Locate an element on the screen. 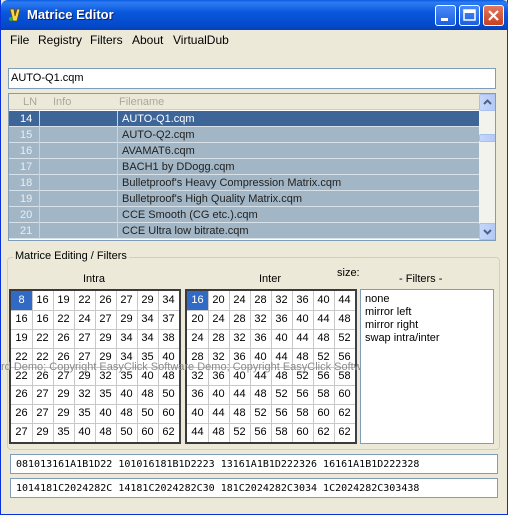  header-ln: LN is located at coordinates (30, 102).